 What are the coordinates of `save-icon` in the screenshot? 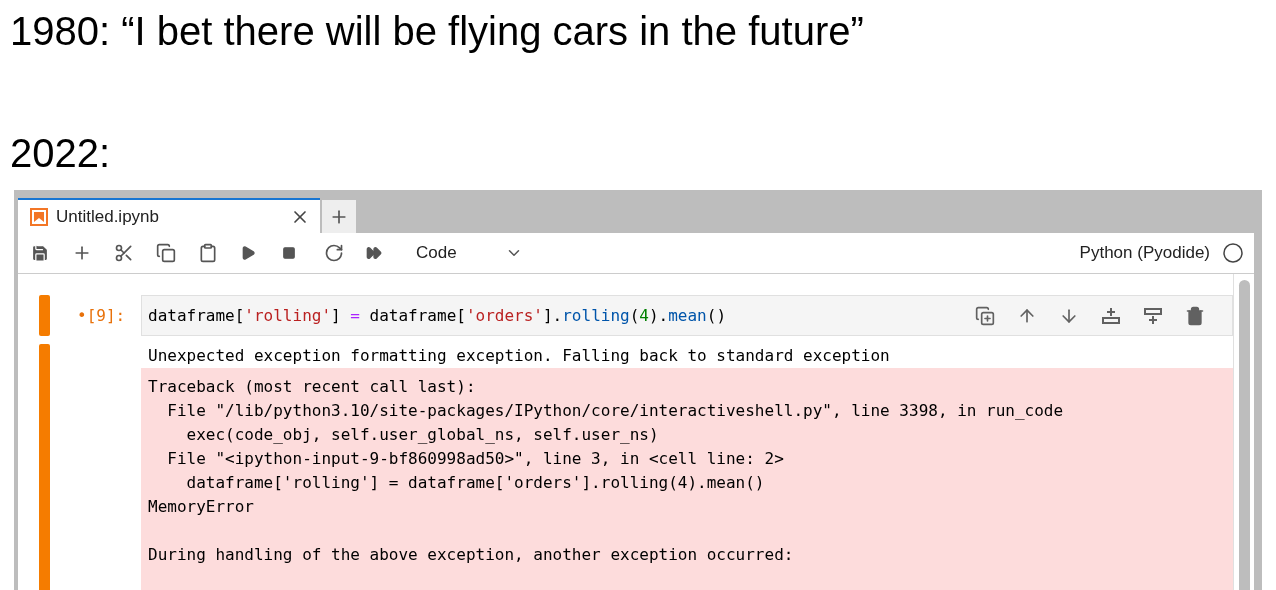 It's located at (40, 253).